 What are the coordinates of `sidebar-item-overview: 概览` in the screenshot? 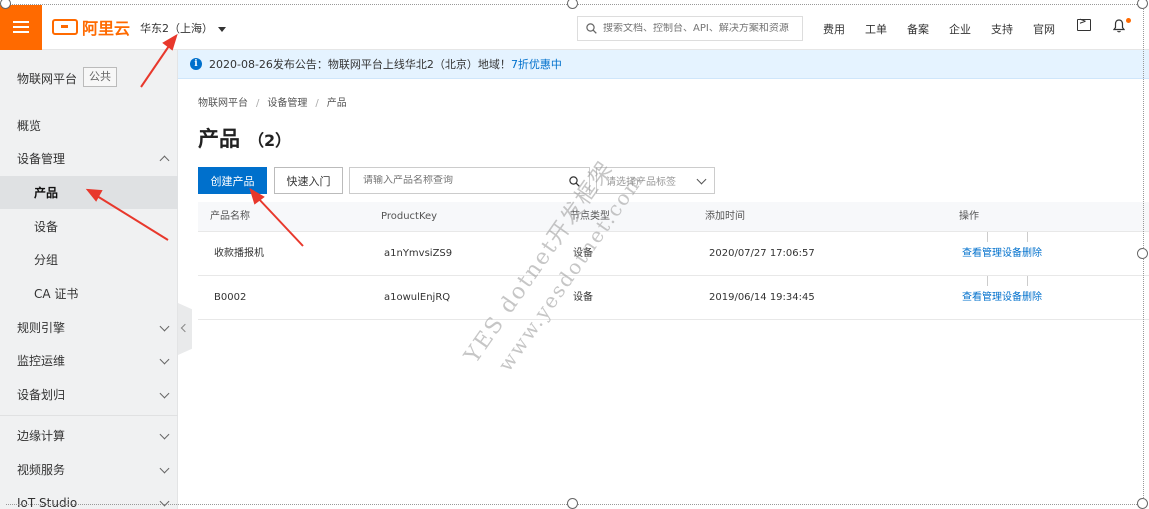 It's located at (89, 125).